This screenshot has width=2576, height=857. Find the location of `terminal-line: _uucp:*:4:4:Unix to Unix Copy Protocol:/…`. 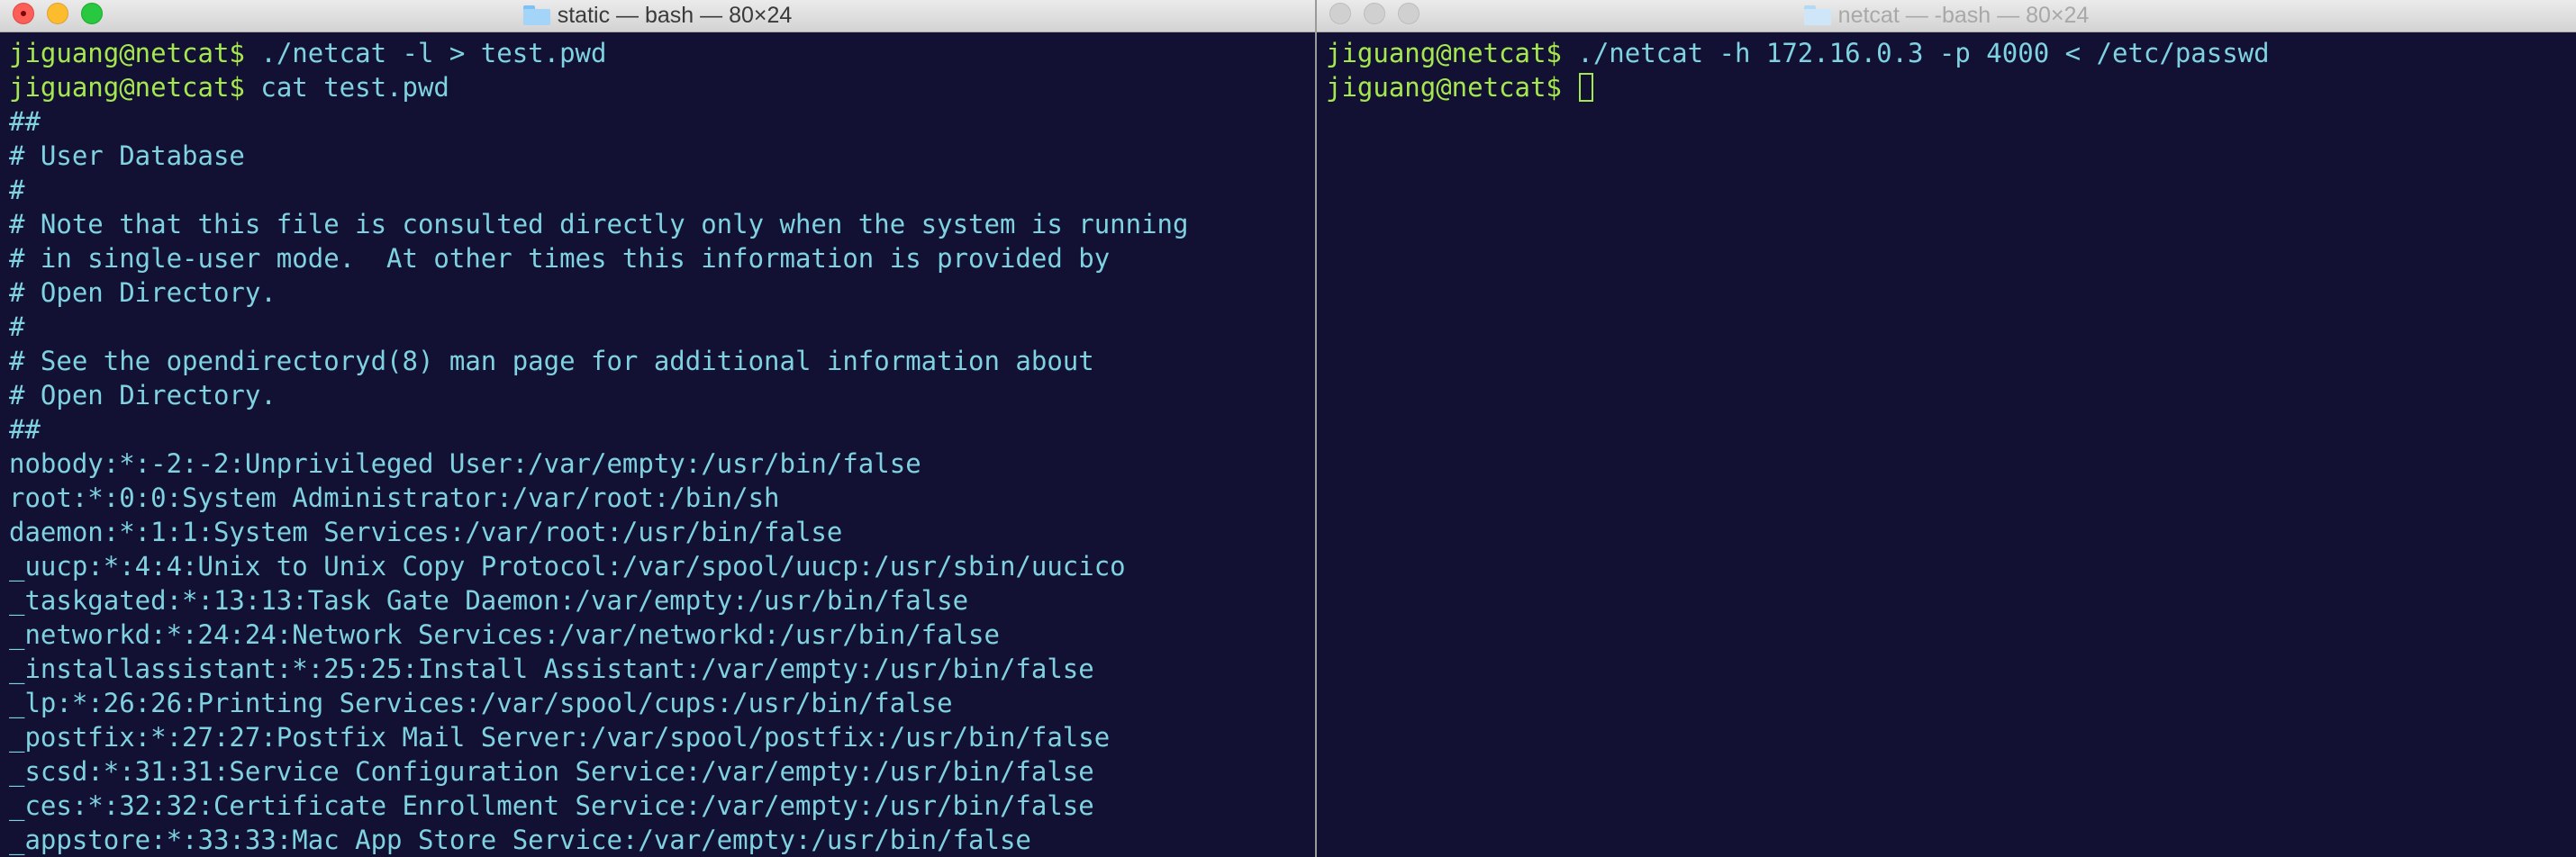

terminal-line: _uucp:*:4:4:Unix to Unix Copy Protocol:/… is located at coordinates (662, 566).